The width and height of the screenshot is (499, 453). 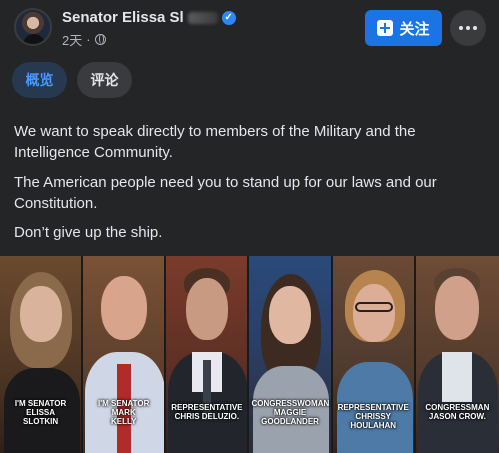 What do you see at coordinates (123, 421) in the screenshot?
I see `panel-caption-line: KELLY` at bounding box center [123, 421].